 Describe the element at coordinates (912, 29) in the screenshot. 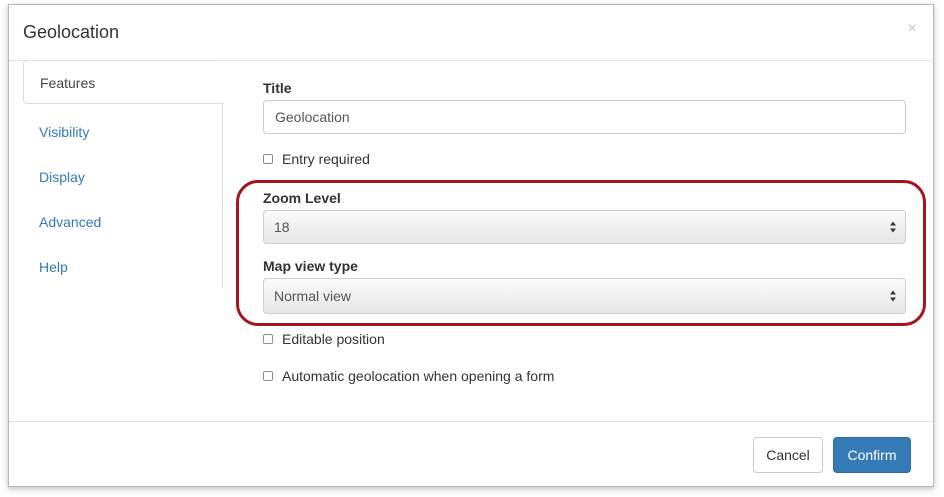

I see `close-icon: ×` at that location.